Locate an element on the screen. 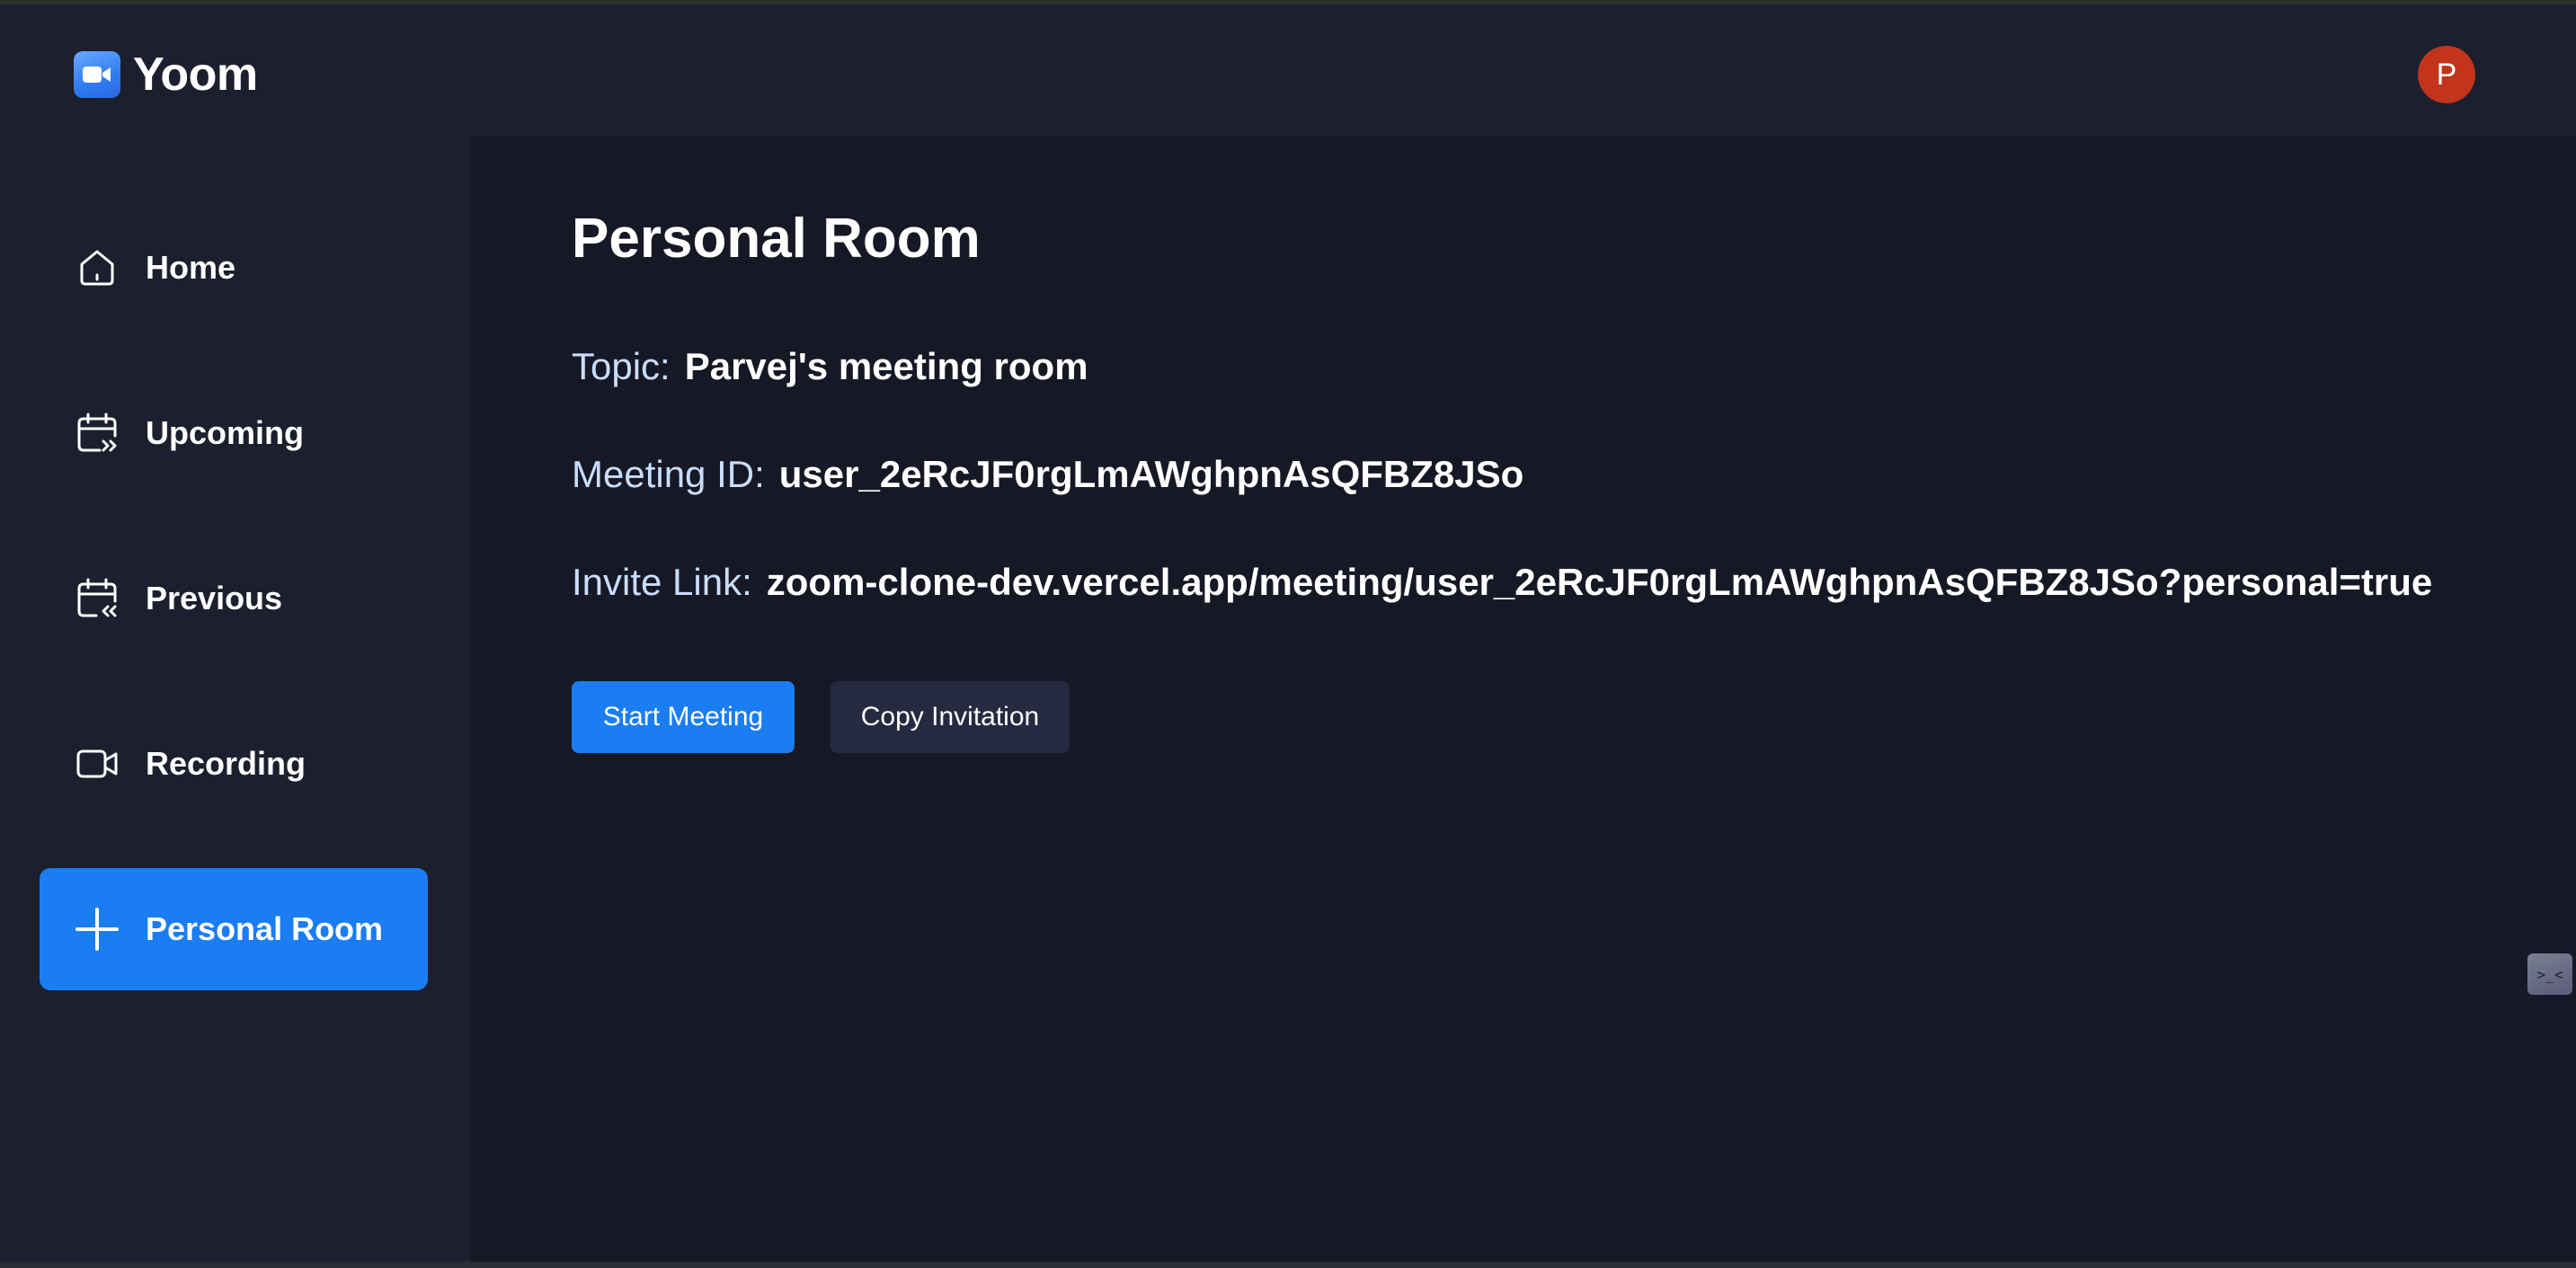  app-logo: Yoom is located at coordinates (166, 75).